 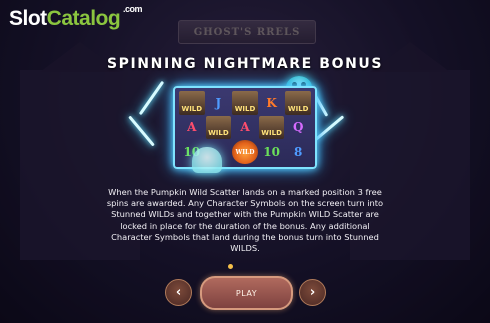 I want to click on reel-symbol-10: 10, so click(x=271, y=152).